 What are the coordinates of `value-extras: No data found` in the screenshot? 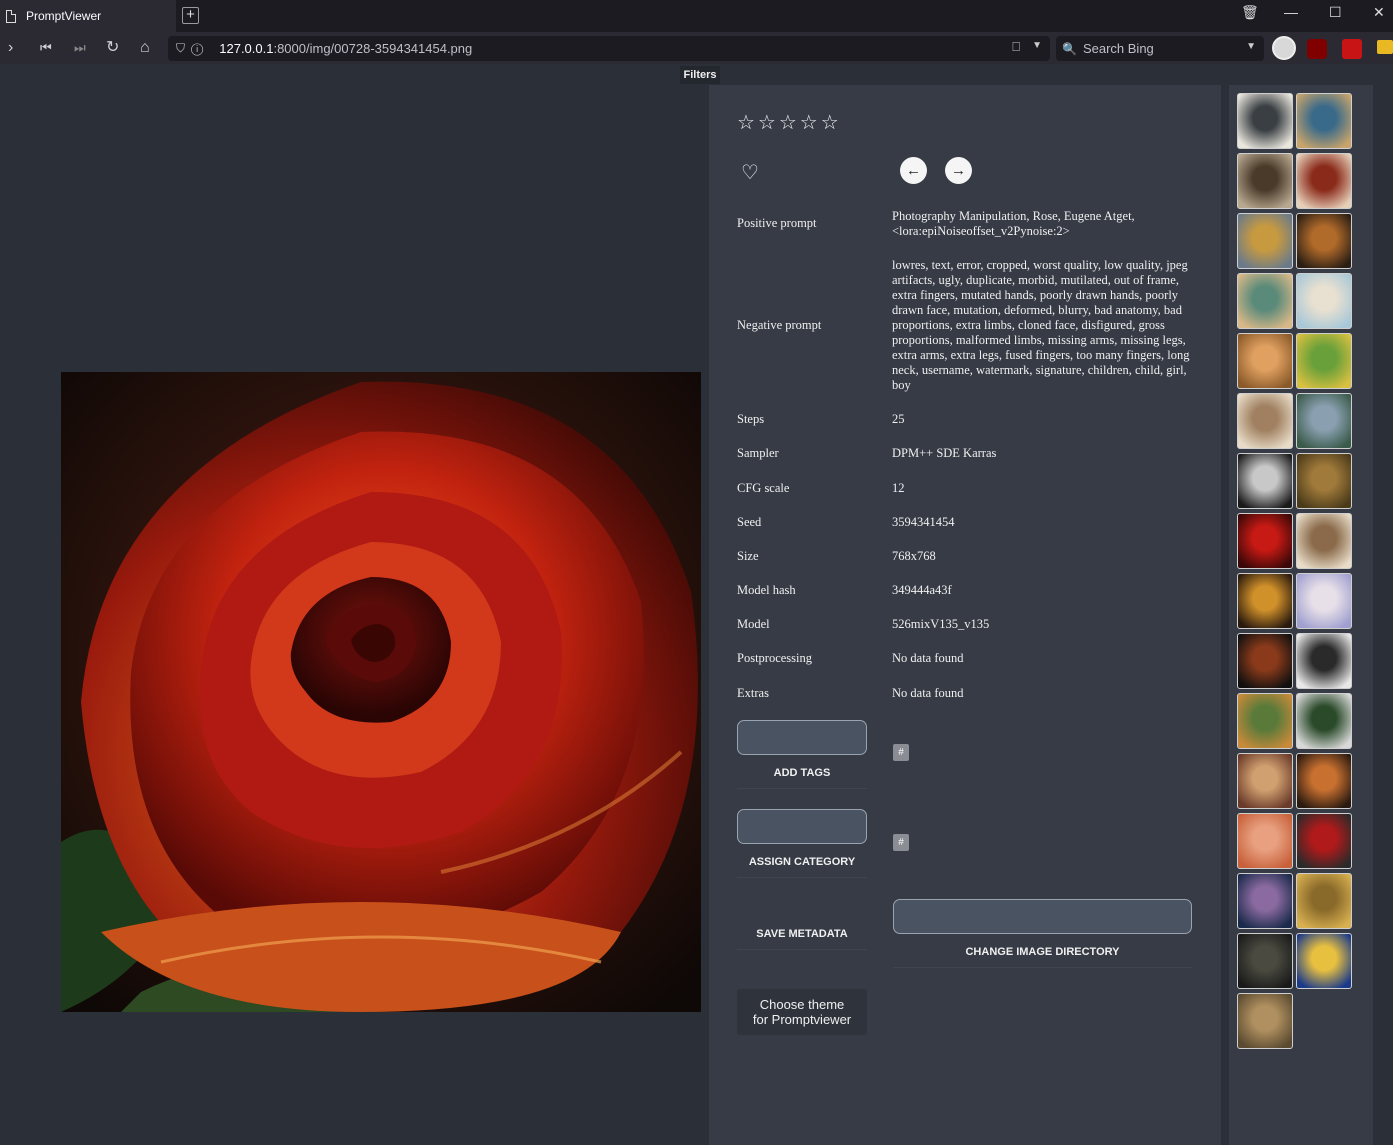 It's located at (928, 693).